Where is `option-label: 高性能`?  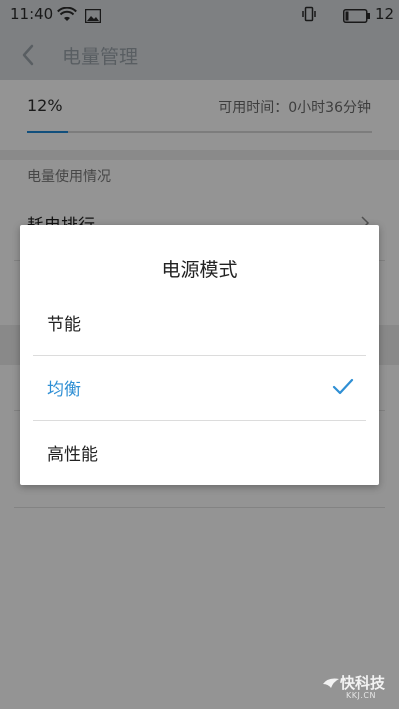
option-label: 高性能 is located at coordinates (72, 455).